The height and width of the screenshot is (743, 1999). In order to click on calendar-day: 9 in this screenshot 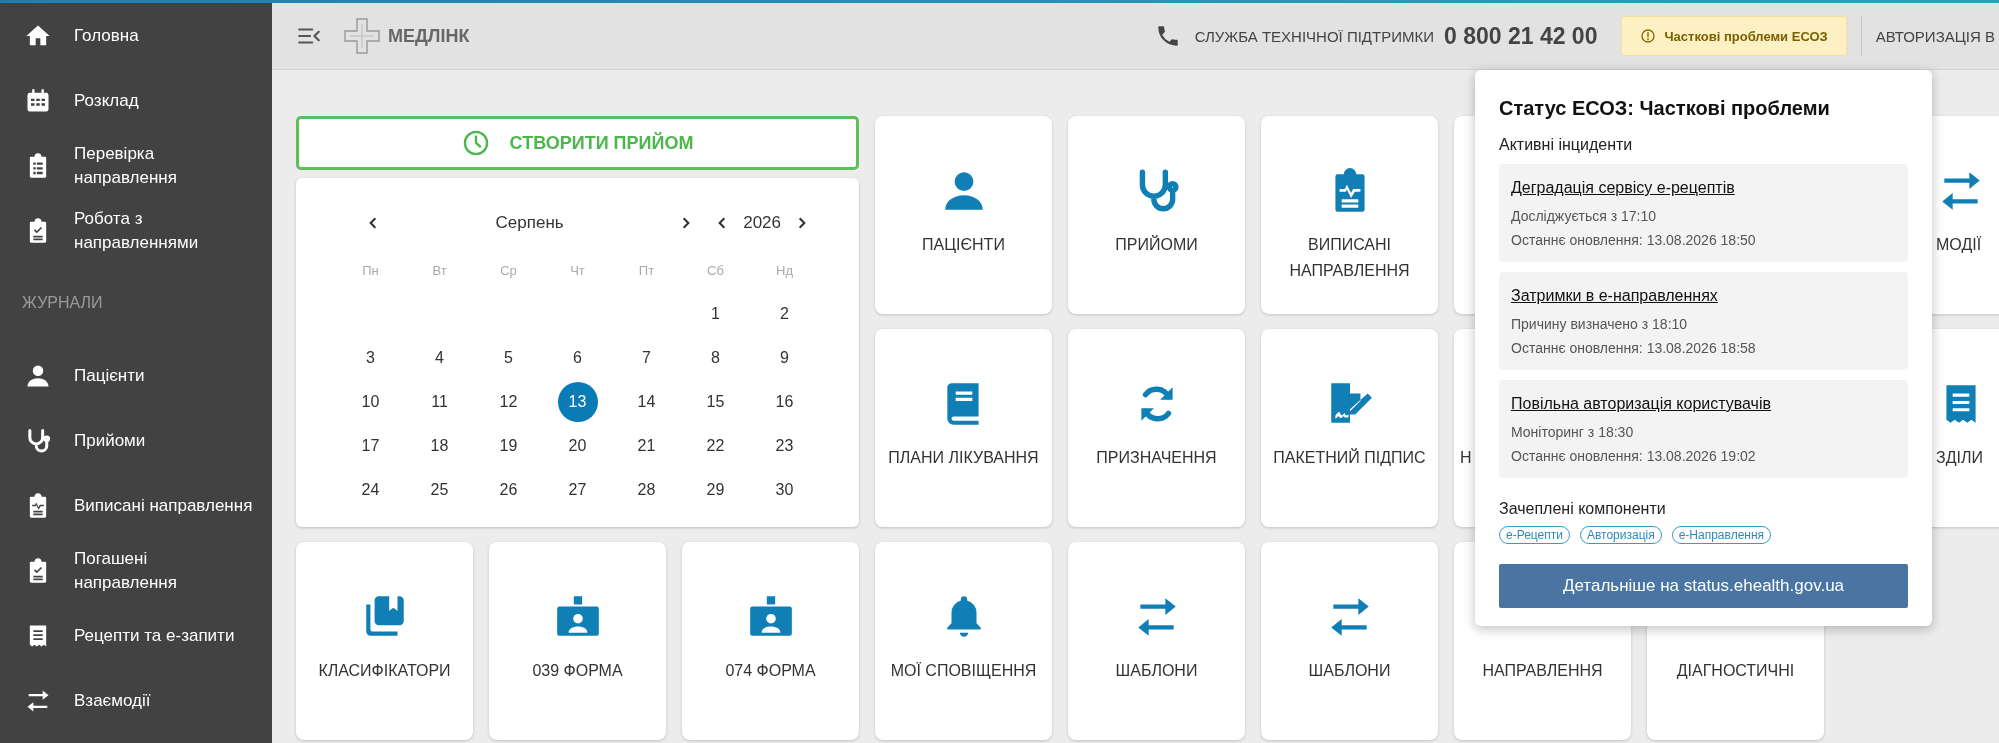, I will do `click(784, 358)`.